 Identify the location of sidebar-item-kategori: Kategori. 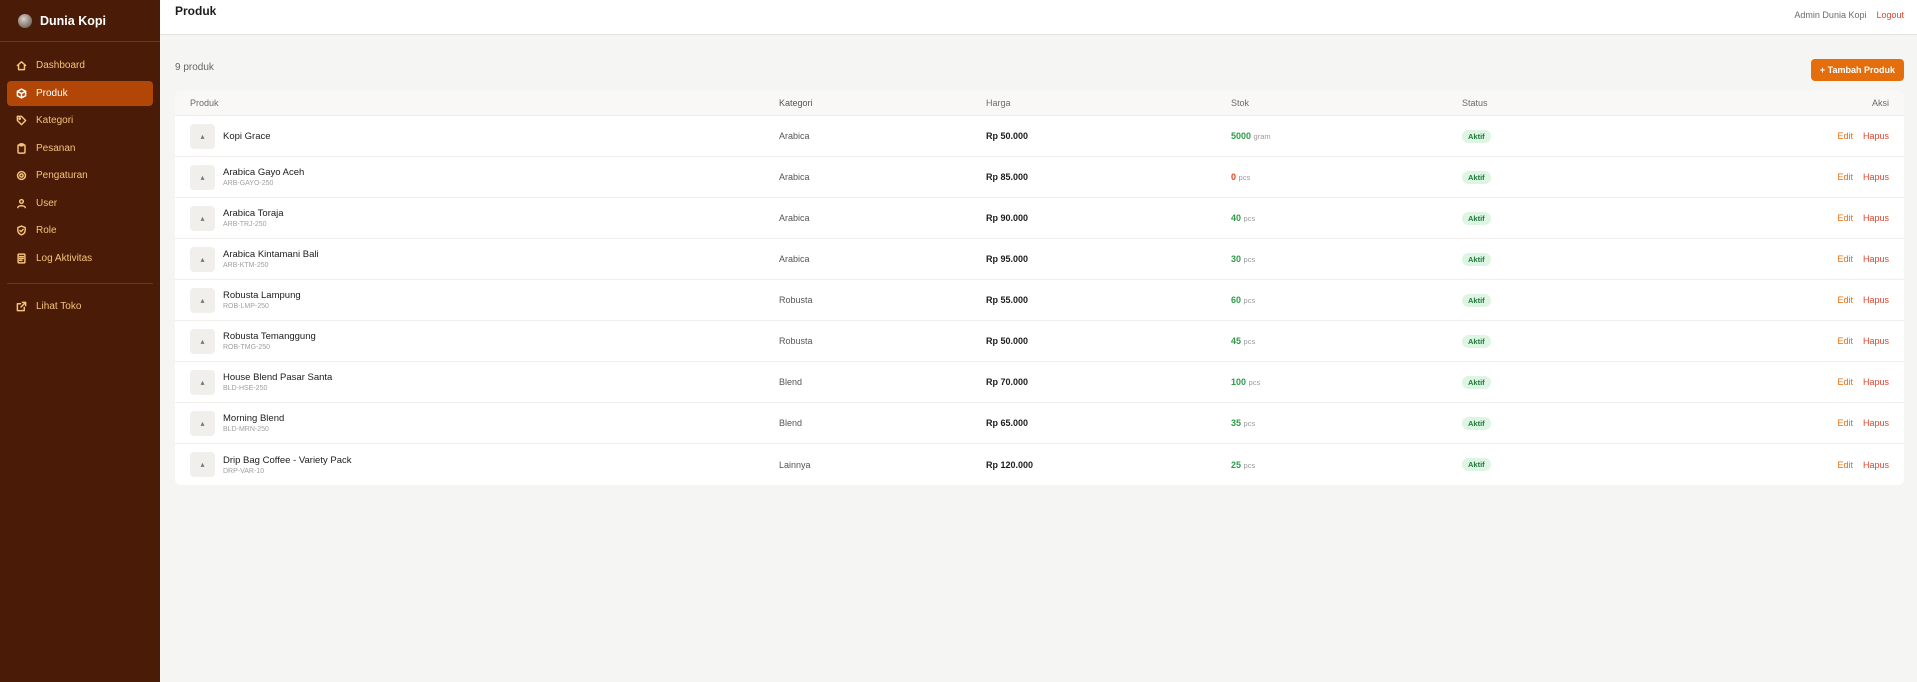
(80, 120).